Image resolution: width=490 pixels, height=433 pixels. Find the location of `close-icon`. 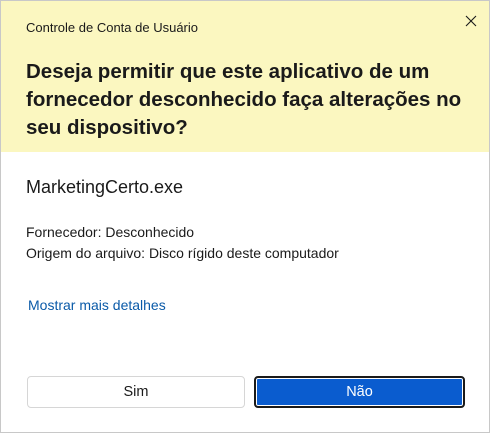

close-icon is located at coordinates (471, 21).